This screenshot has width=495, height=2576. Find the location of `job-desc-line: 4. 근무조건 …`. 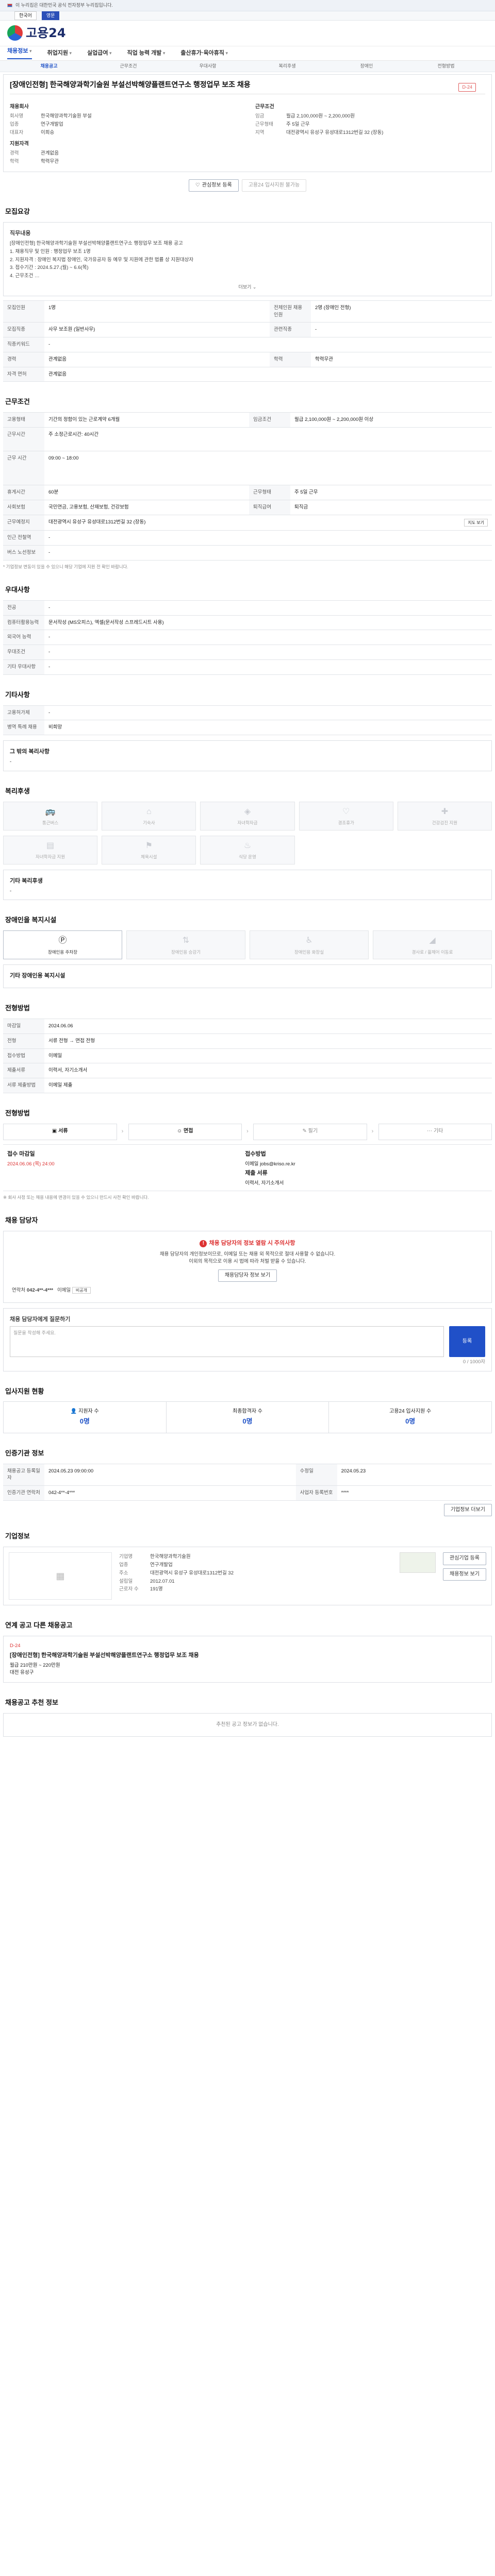

job-desc-line: 4. 근무조건 … is located at coordinates (25, 276).